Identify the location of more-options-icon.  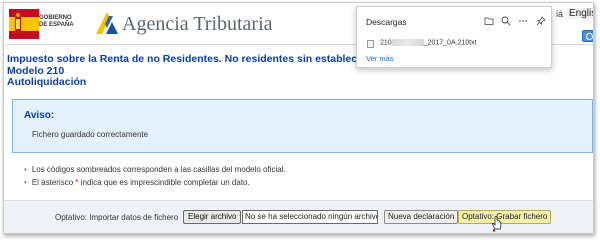
(523, 21).